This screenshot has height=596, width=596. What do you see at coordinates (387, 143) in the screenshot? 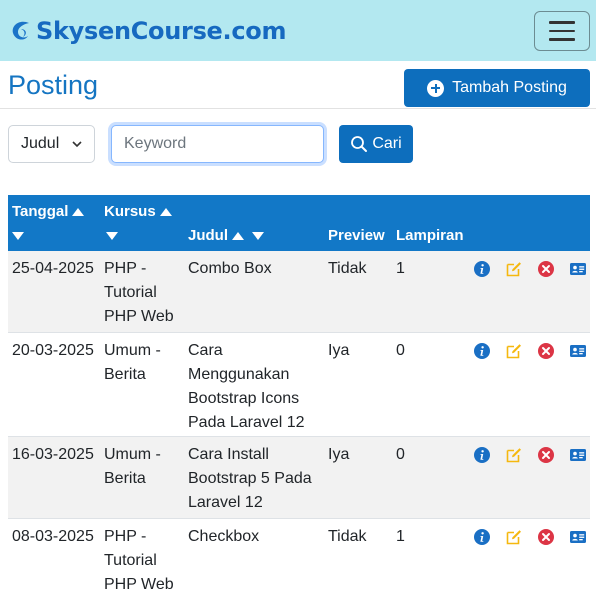
I see `search-label: Cari` at bounding box center [387, 143].